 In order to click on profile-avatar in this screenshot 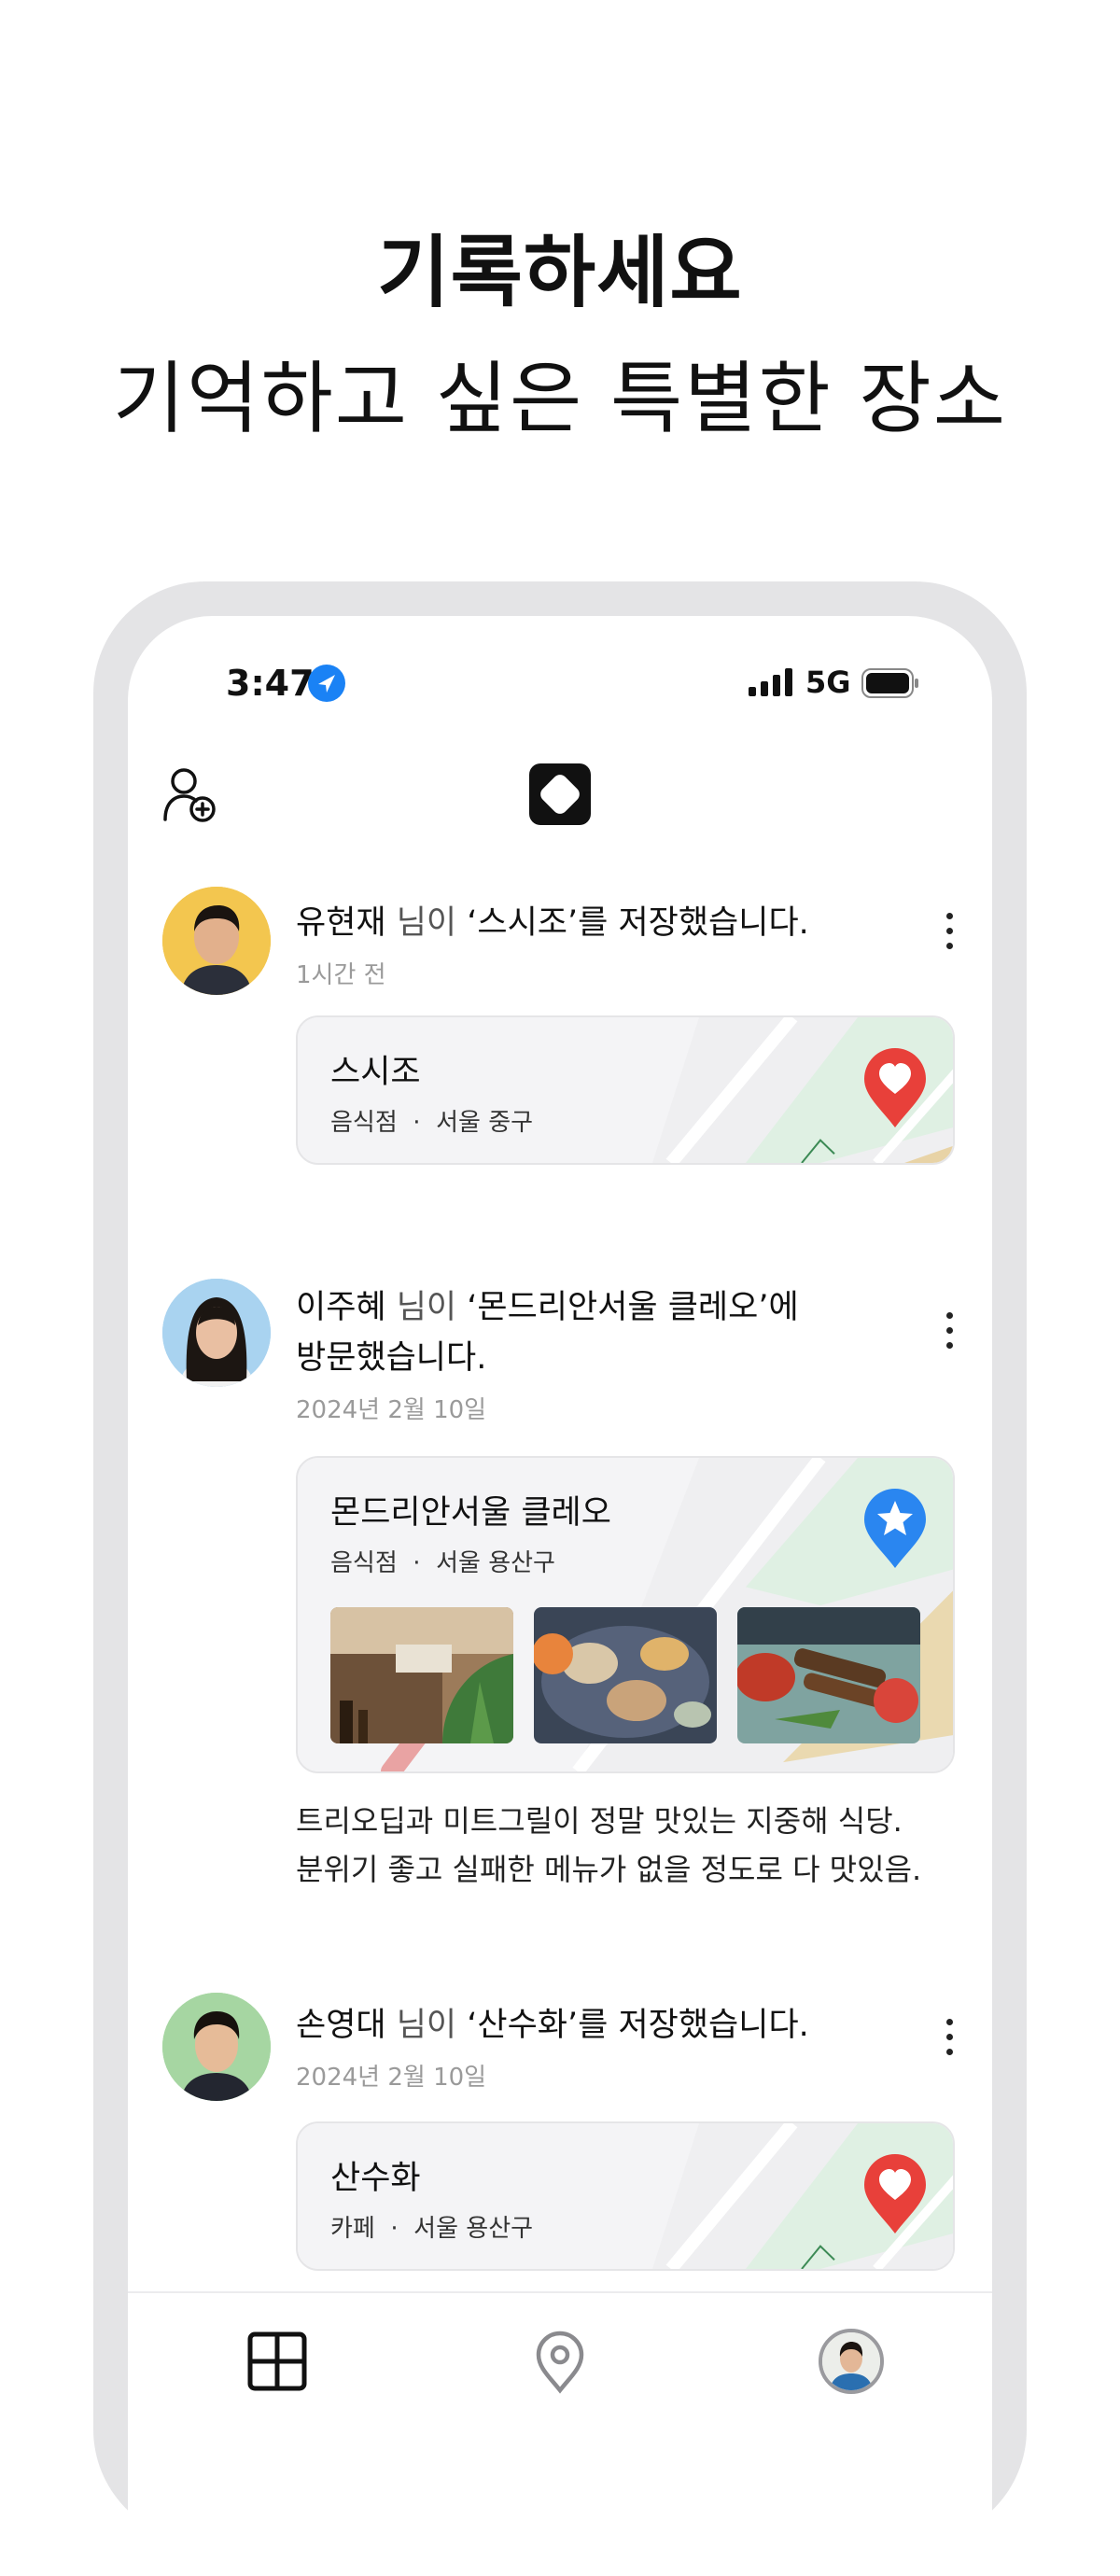, I will do `click(851, 2361)`.